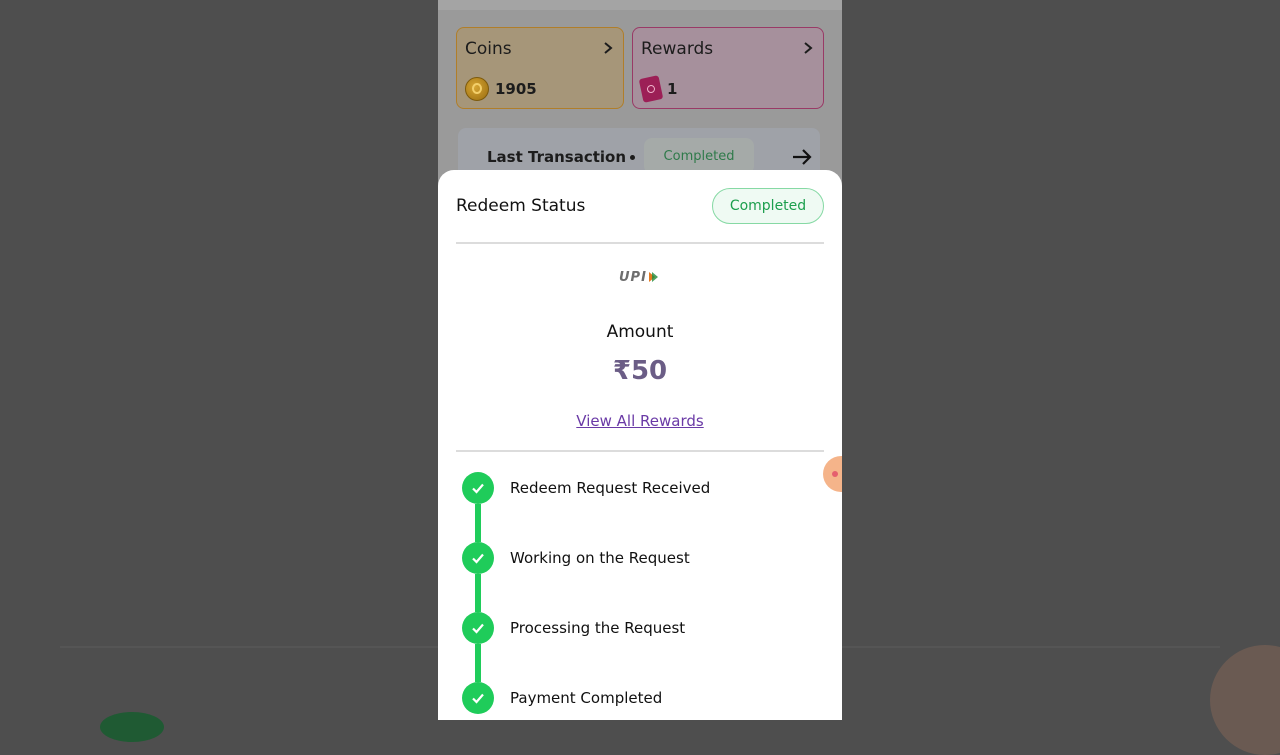 The image size is (1280, 755). Describe the element at coordinates (600, 558) in the screenshot. I see `step-label: Working on the Request` at that location.